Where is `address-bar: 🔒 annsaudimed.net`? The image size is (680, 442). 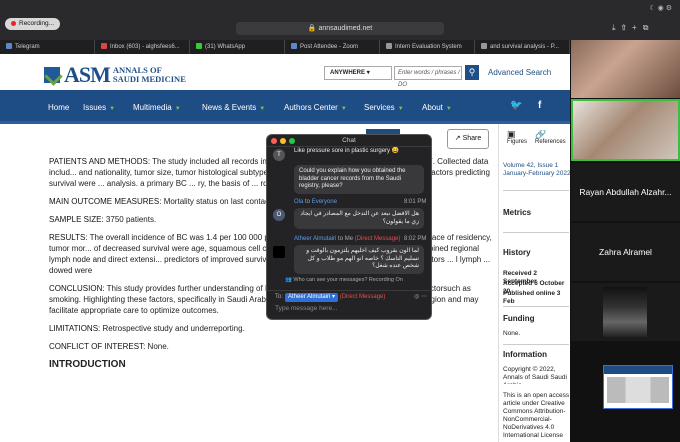 address-bar: 🔒 annsaudimed.net is located at coordinates (340, 28).